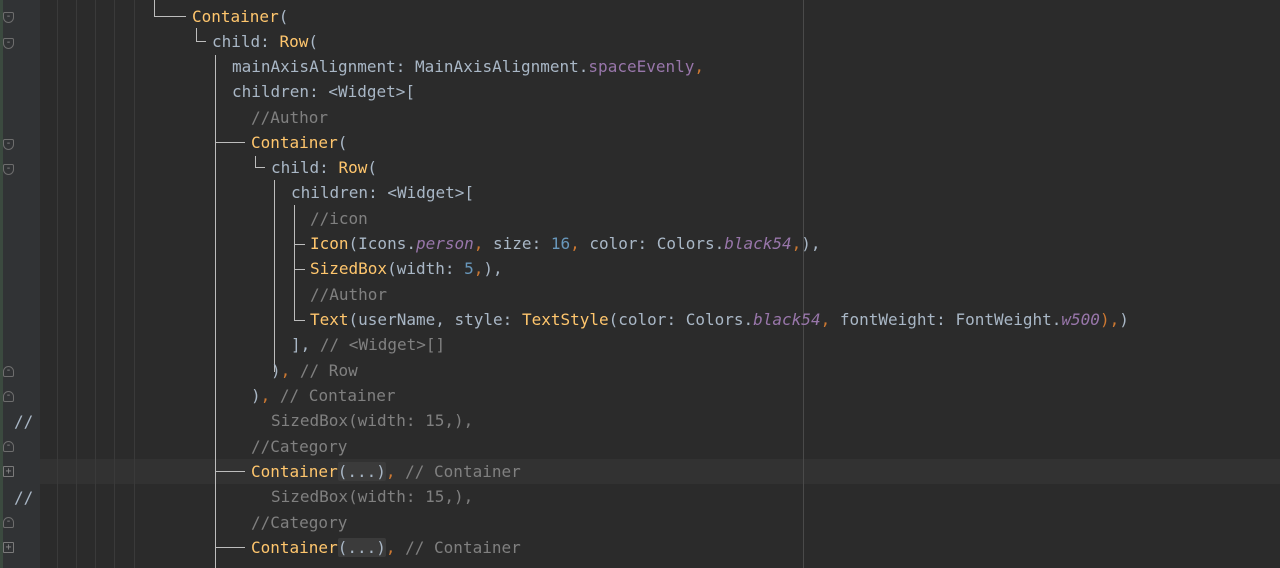  I want to click on code-token: spaceEvenly, so click(641, 66).